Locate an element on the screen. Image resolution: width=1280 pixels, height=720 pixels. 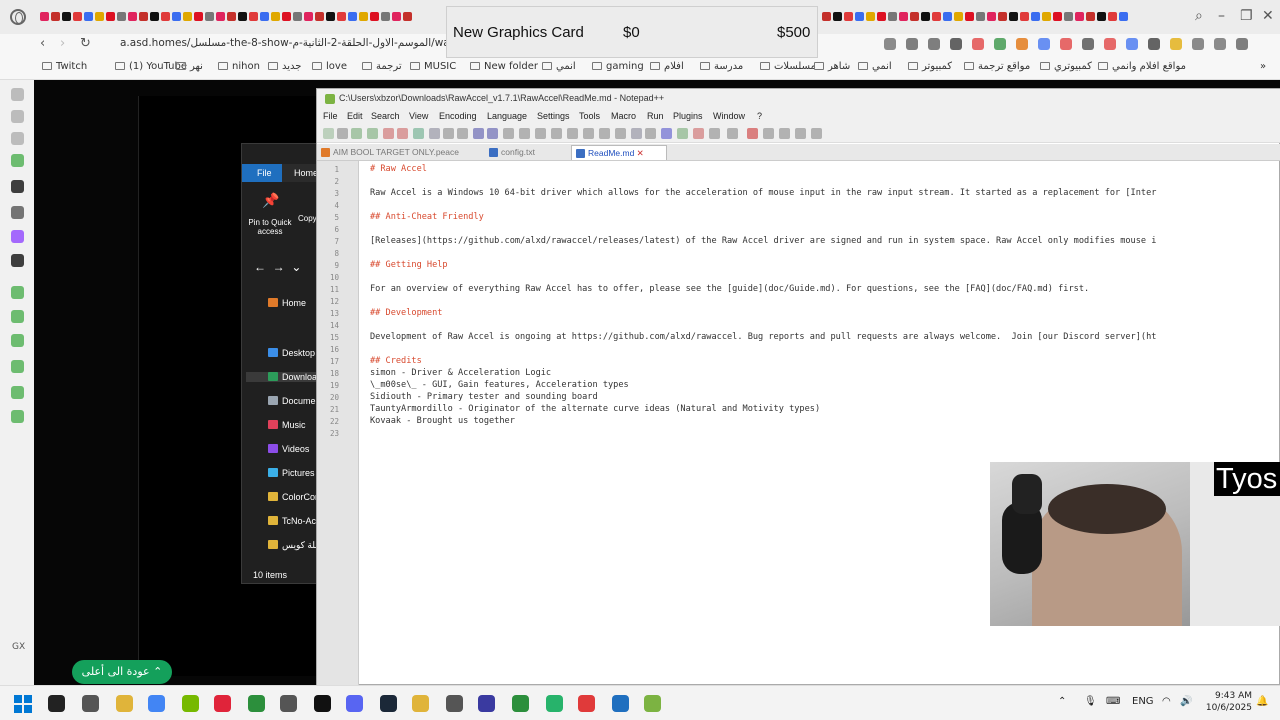
back-arrow-icon: ‹ is located at coordinates (42, 43).